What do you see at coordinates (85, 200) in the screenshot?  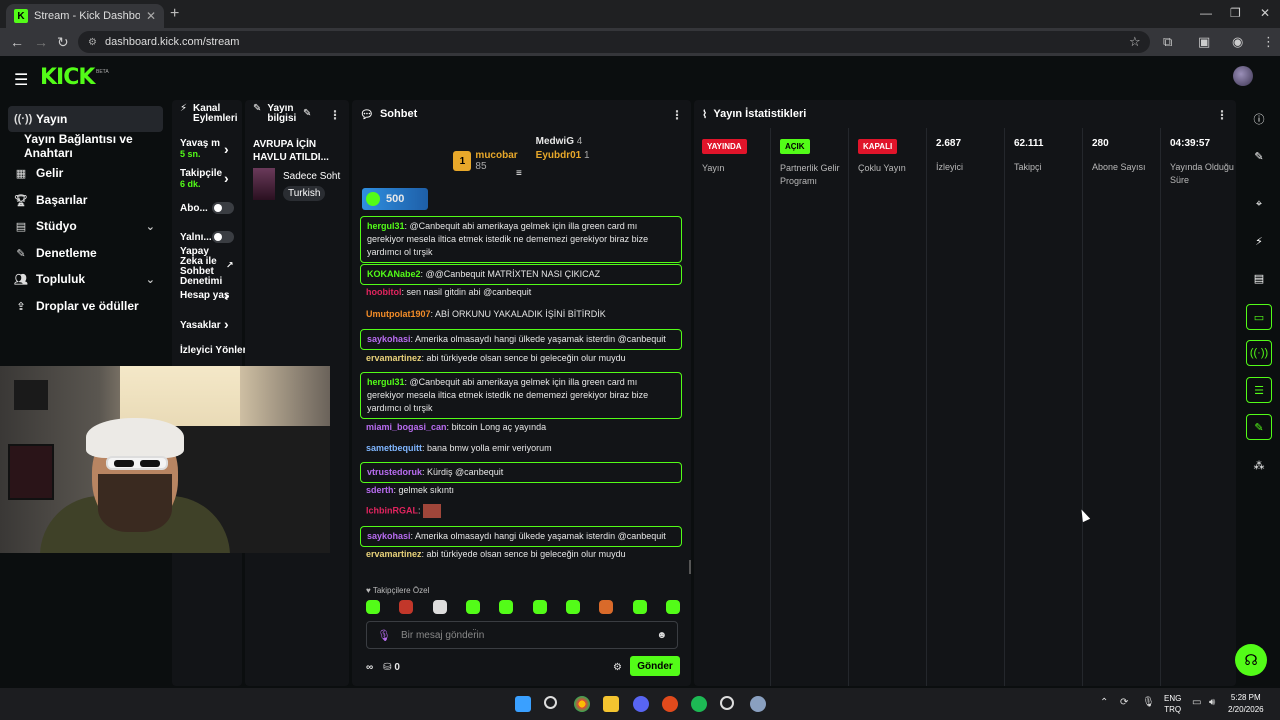 I see `sidebar-item-achievements: 🏆︎ Başarılar` at bounding box center [85, 200].